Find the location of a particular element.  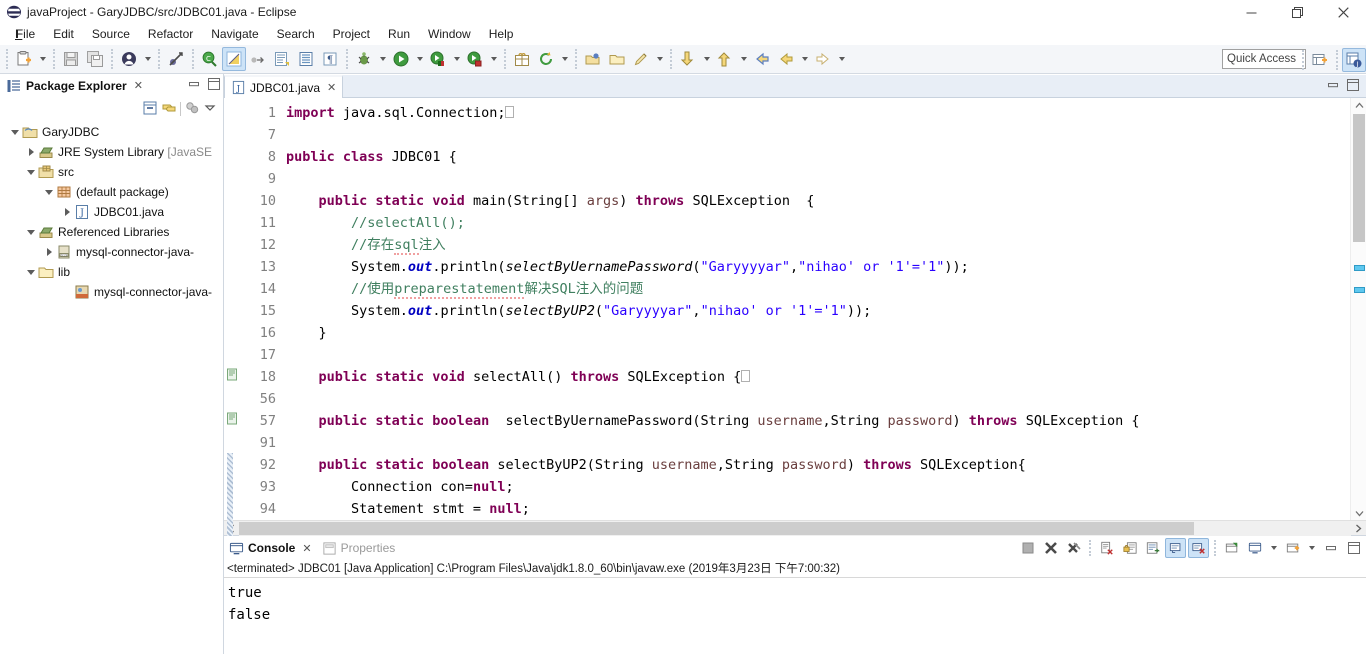

run-dropdown is located at coordinates (419, 59).